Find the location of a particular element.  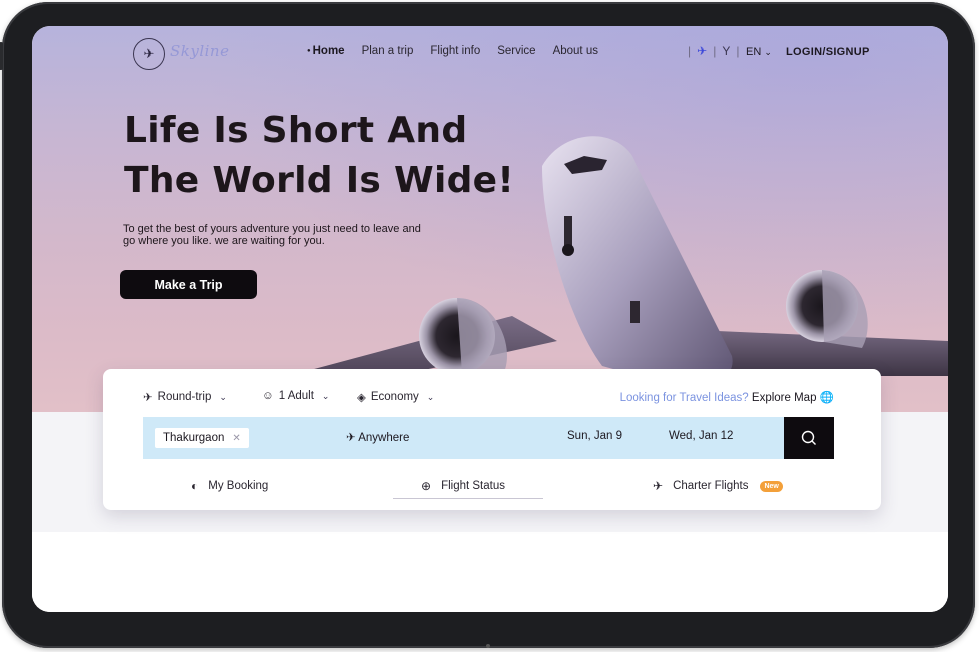

nav-icon-group: | ✈ | Υ | is located at coordinates (713, 51).